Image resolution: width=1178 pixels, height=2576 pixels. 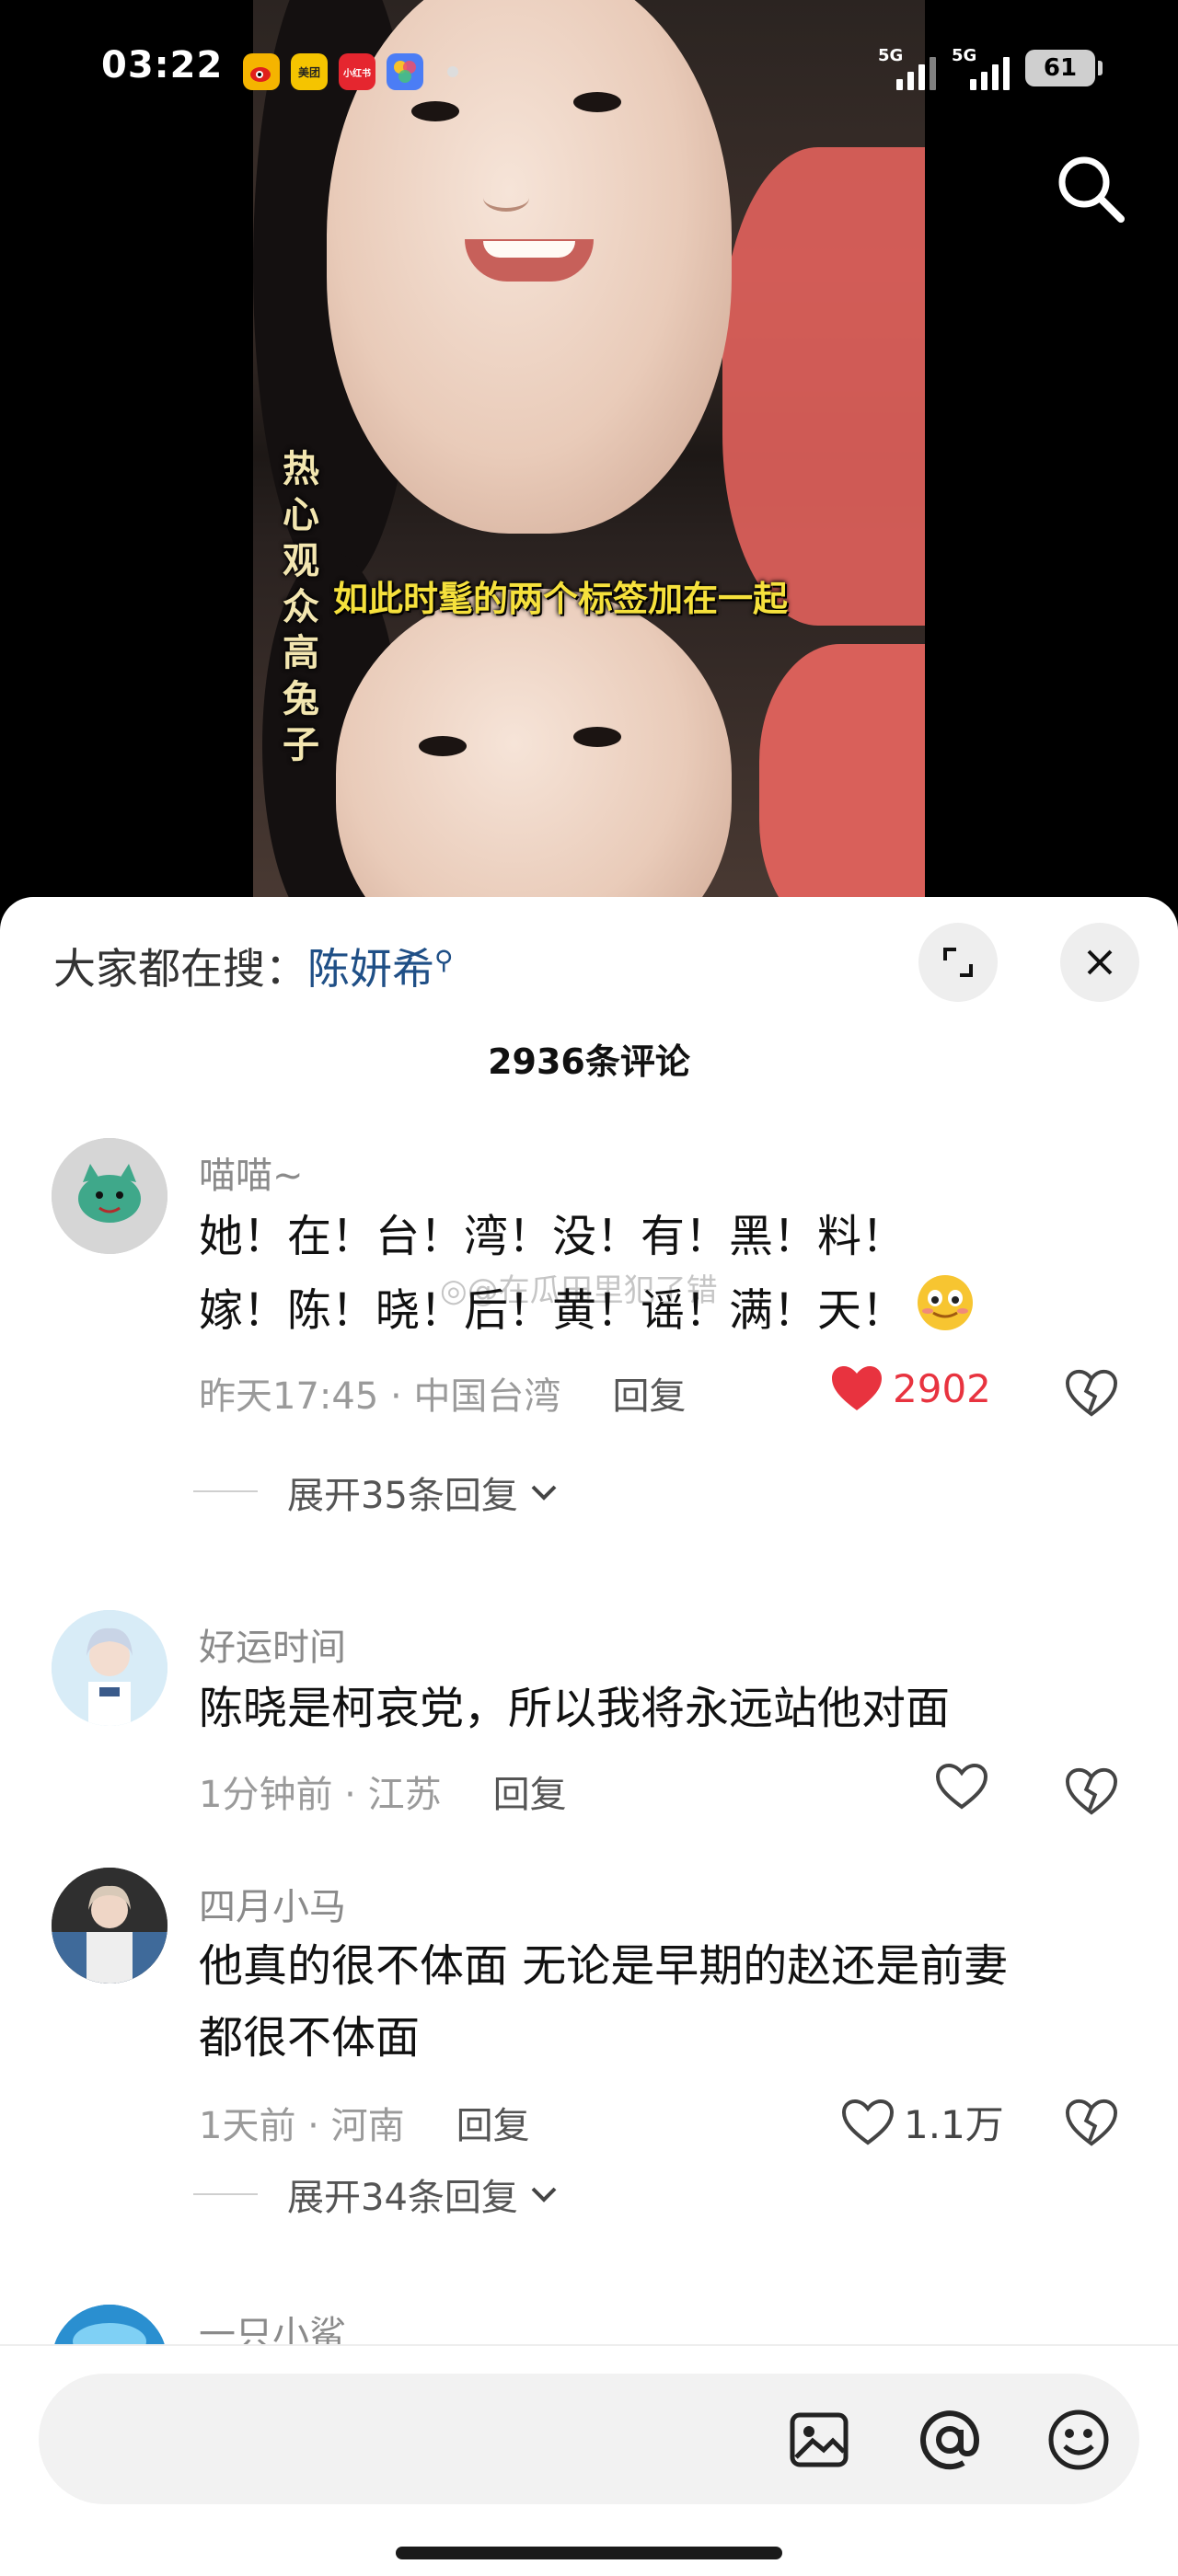 I want to click on comment-text-line: 她！在！台！湾！没！有！黑！料！, so click(x=553, y=1236).